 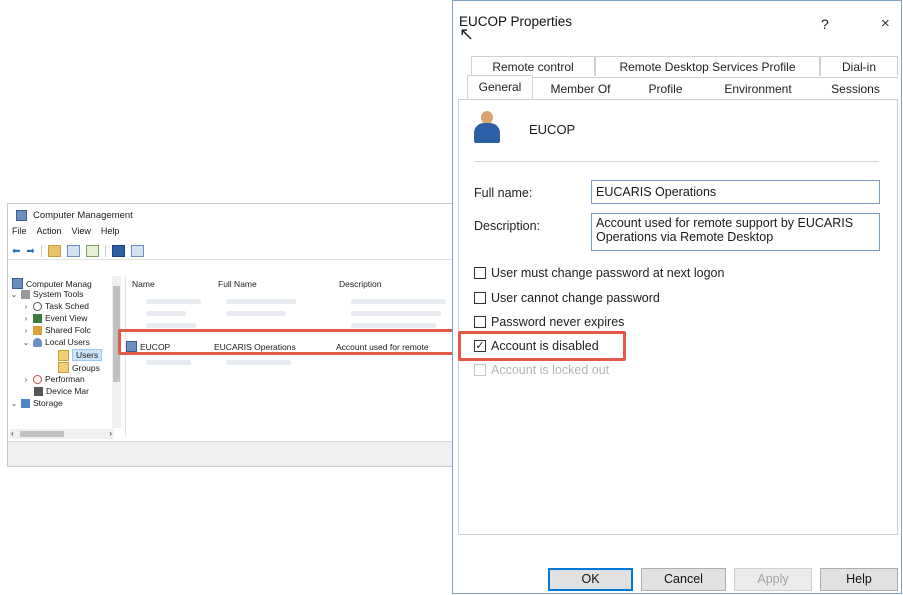 I want to click on ok-button: OK, so click(x=590, y=579).